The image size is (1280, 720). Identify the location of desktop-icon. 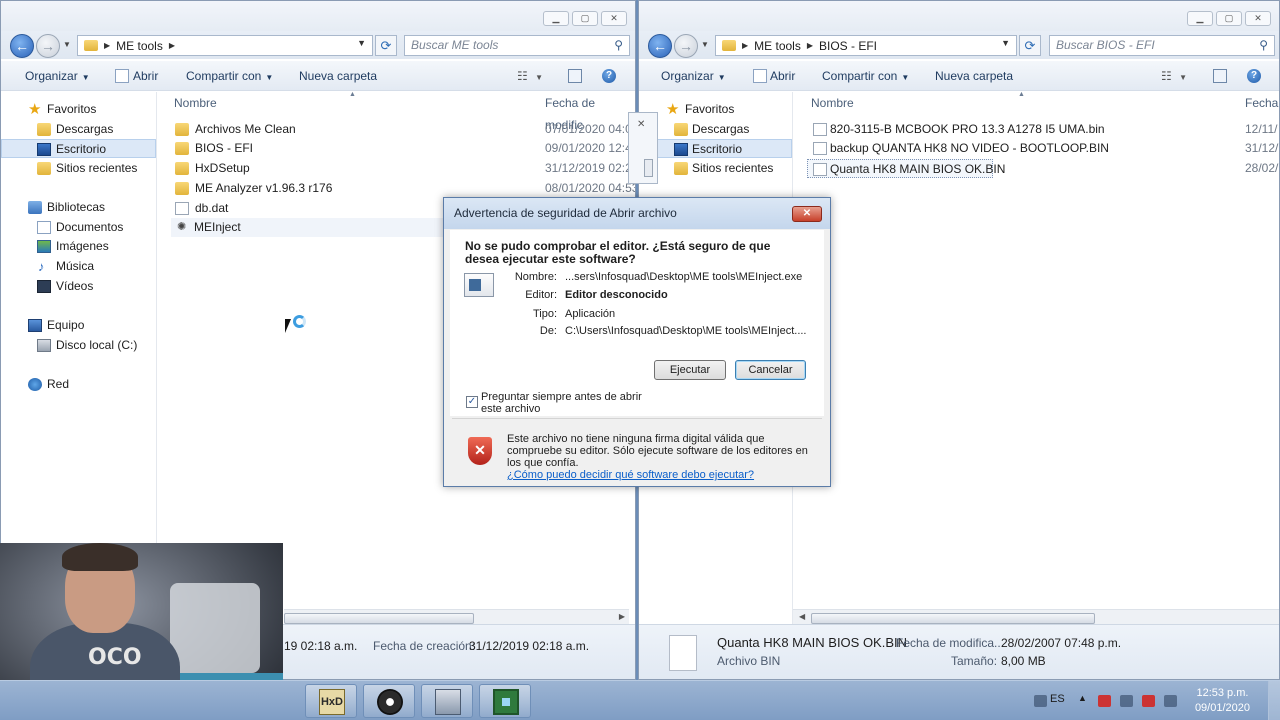
(44, 149).